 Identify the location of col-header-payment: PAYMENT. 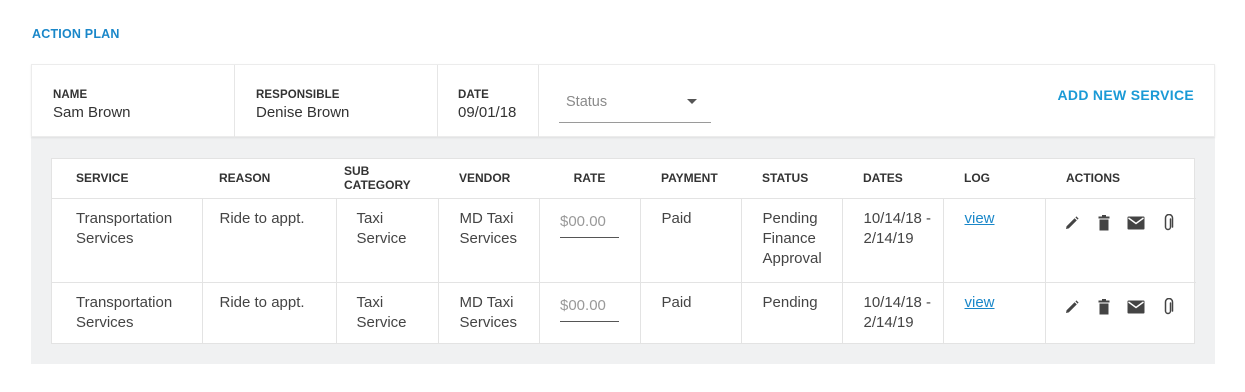
(690, 179).